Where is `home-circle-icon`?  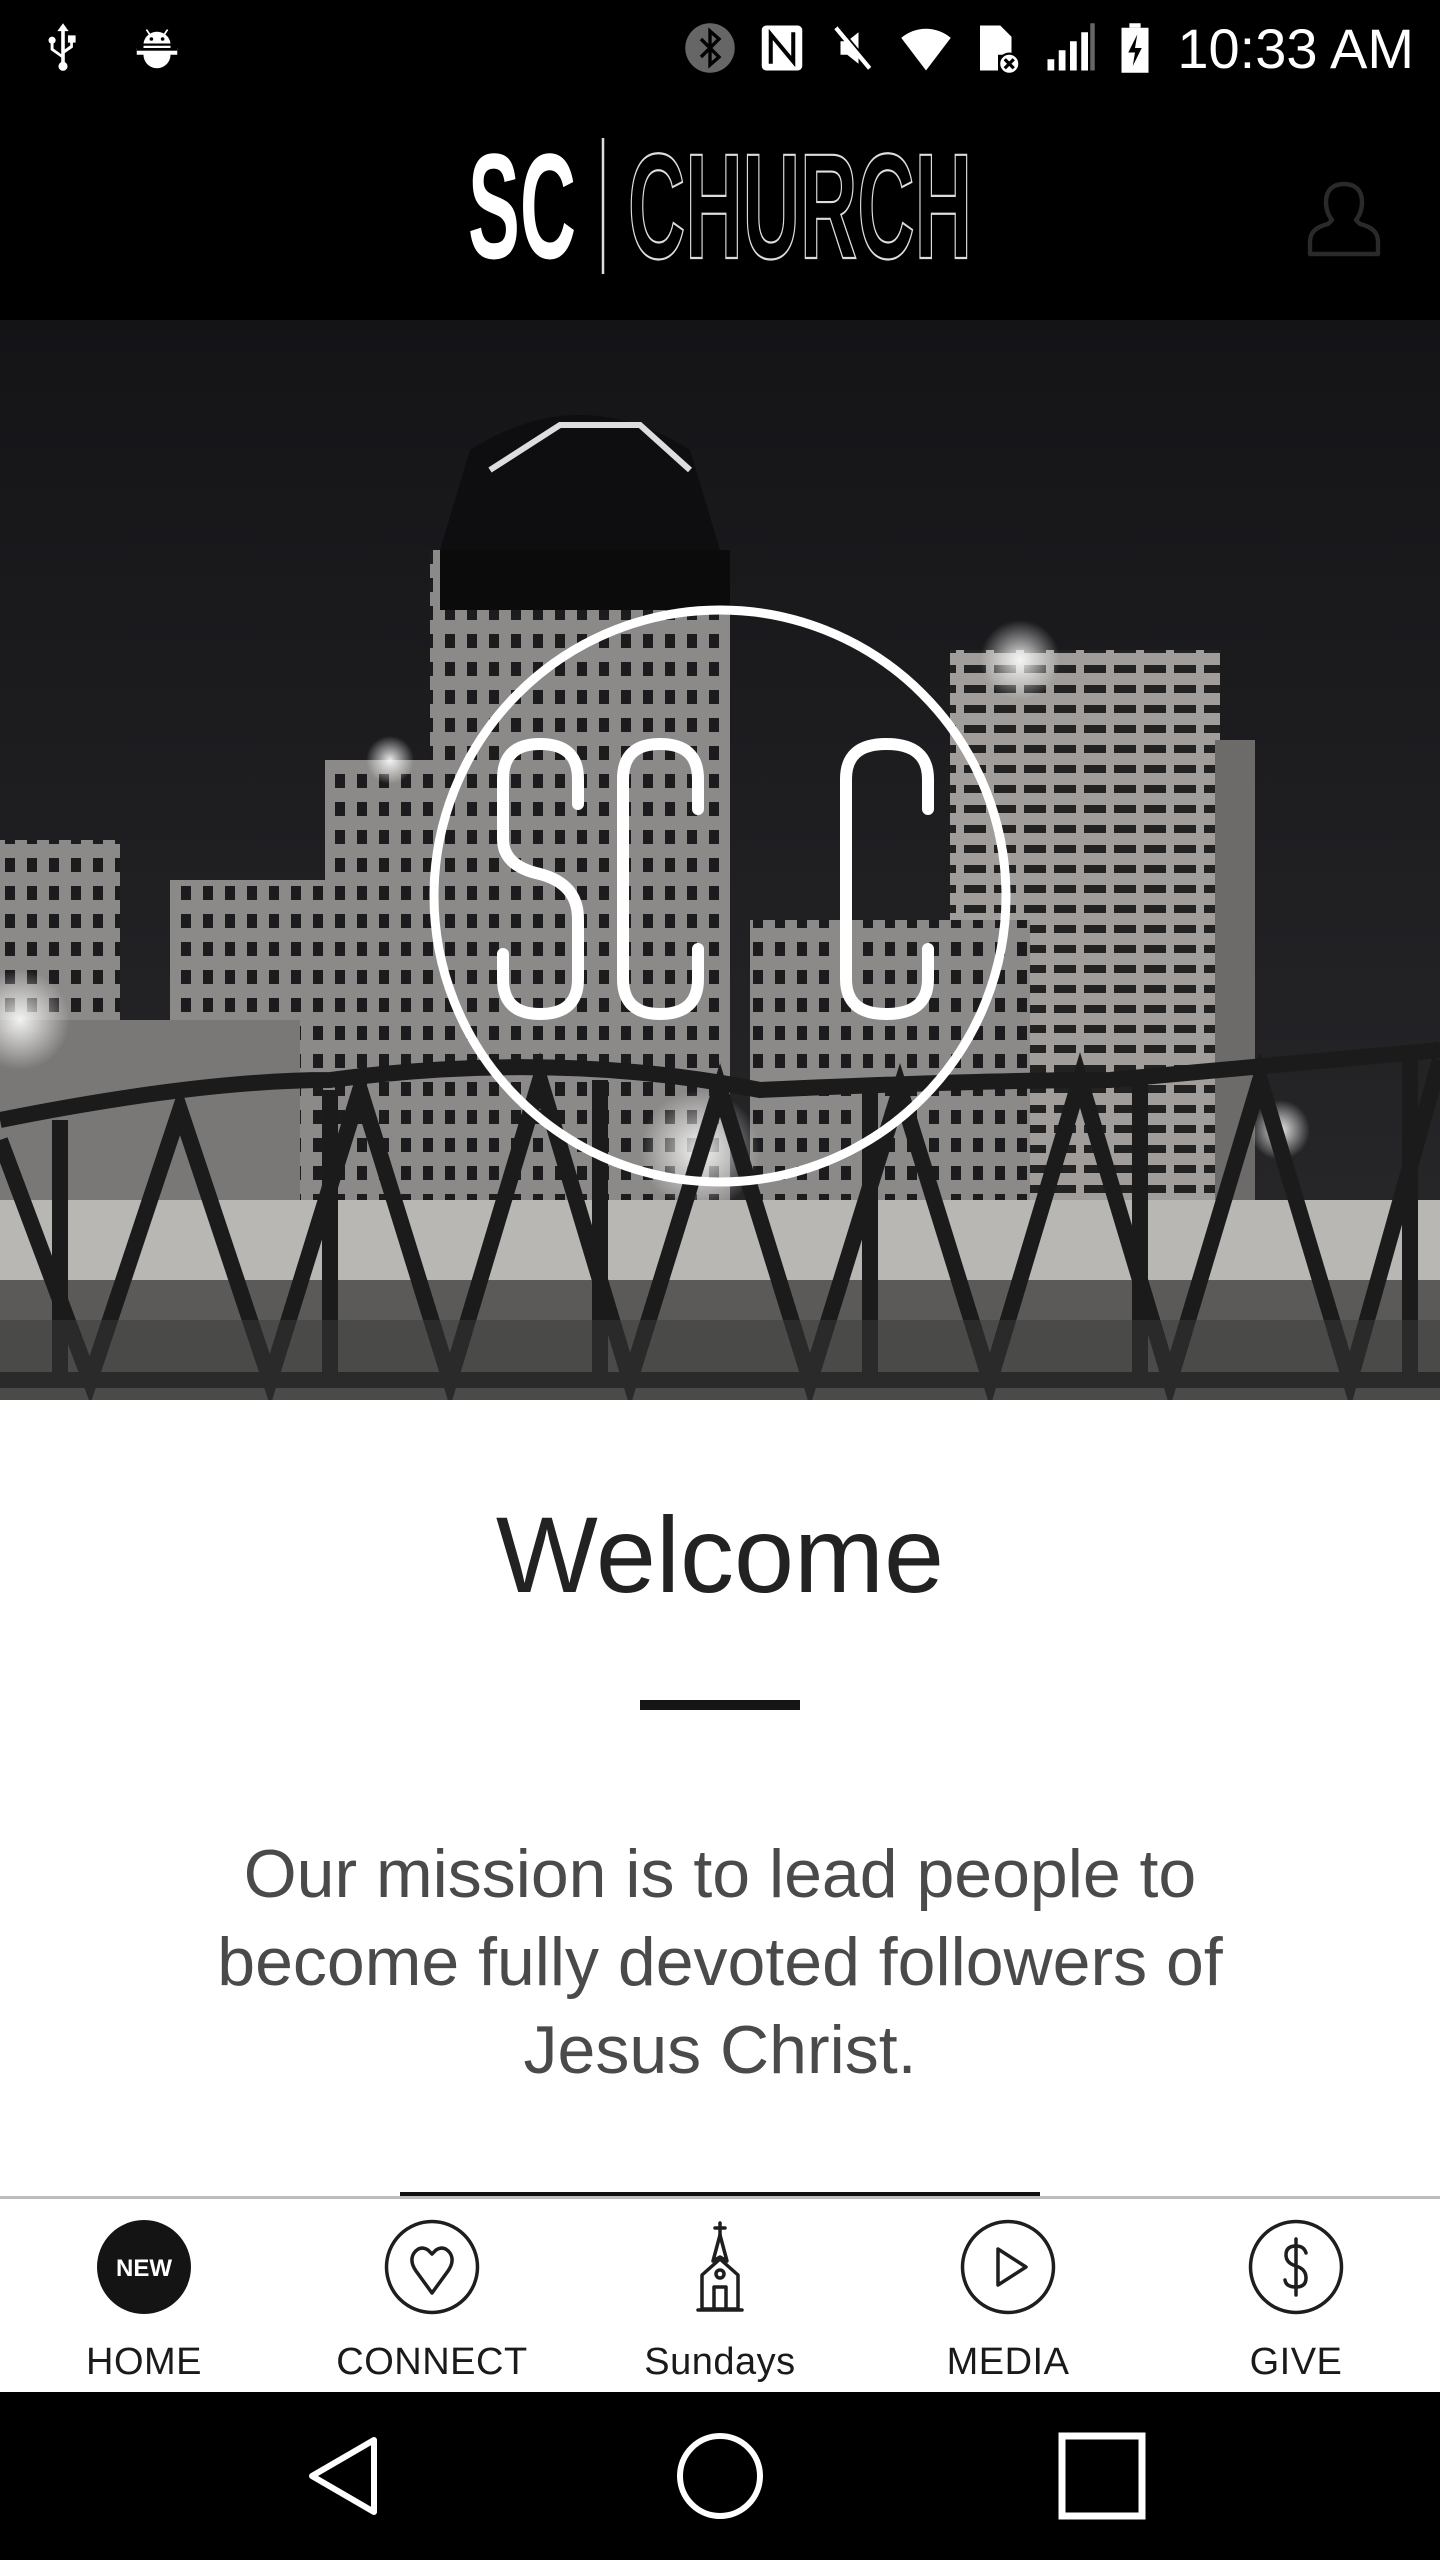
home-circle-icon is located at coordinates (720, 2476).